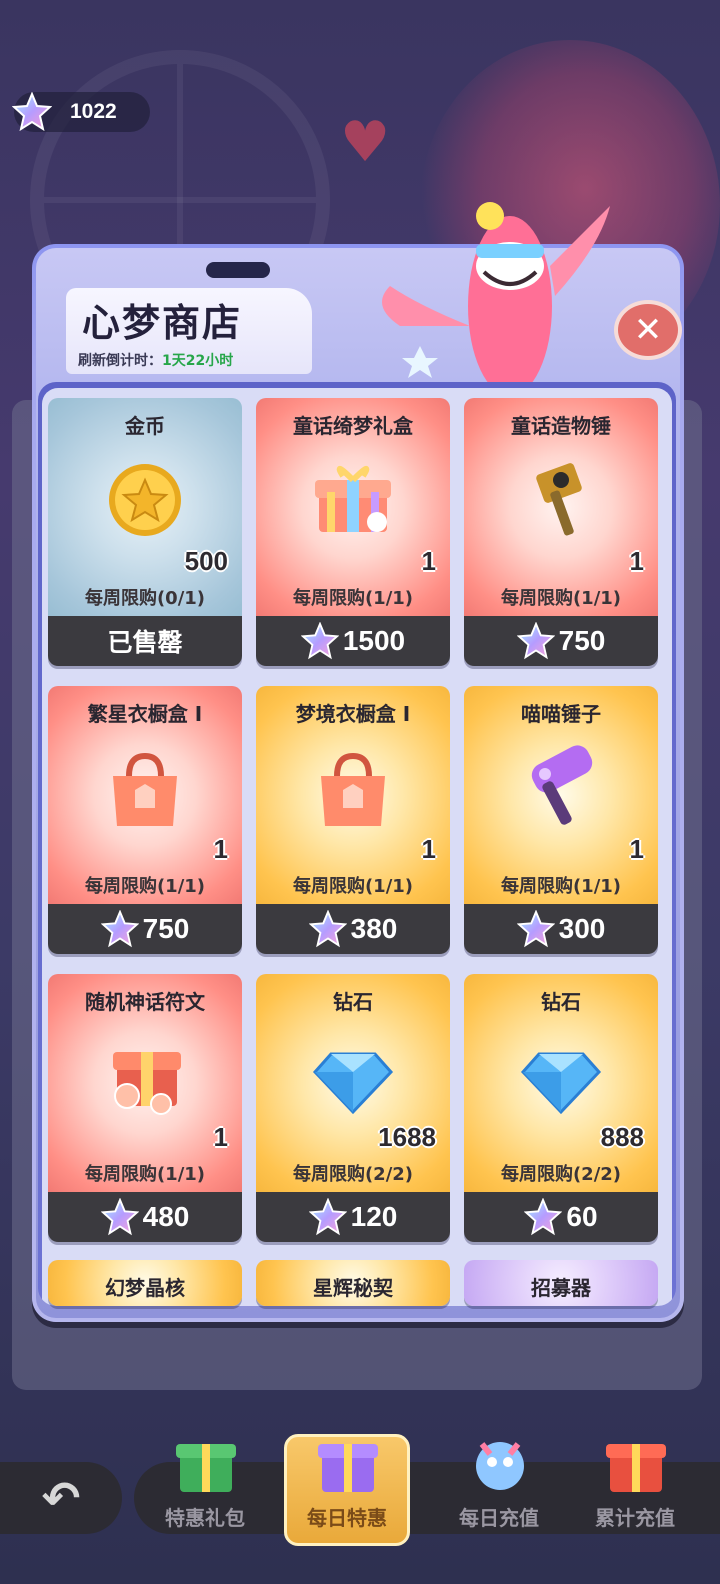  I want to click on shop-item-card: 金币 500 每周限购(0/1) 已售罄, so click(145, 532).